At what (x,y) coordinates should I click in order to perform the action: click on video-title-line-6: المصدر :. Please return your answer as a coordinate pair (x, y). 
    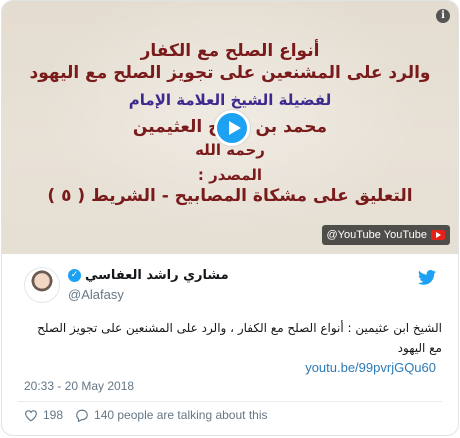
    Looking at the image, I should click on (230, 175).